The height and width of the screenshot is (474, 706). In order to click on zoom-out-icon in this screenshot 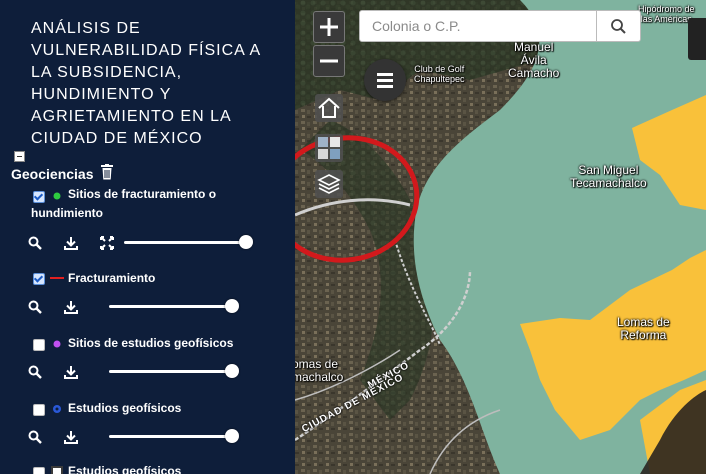, I will do `click(329, 61)`.